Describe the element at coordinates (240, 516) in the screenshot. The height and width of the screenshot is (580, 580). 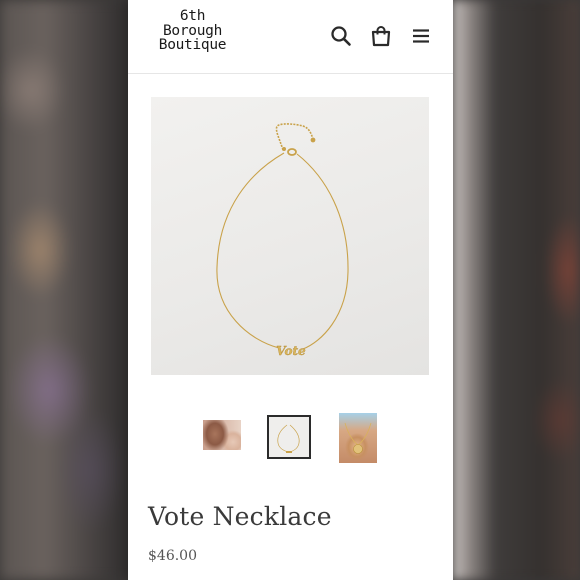
I see `product-title: Vote Necklace` at that location.